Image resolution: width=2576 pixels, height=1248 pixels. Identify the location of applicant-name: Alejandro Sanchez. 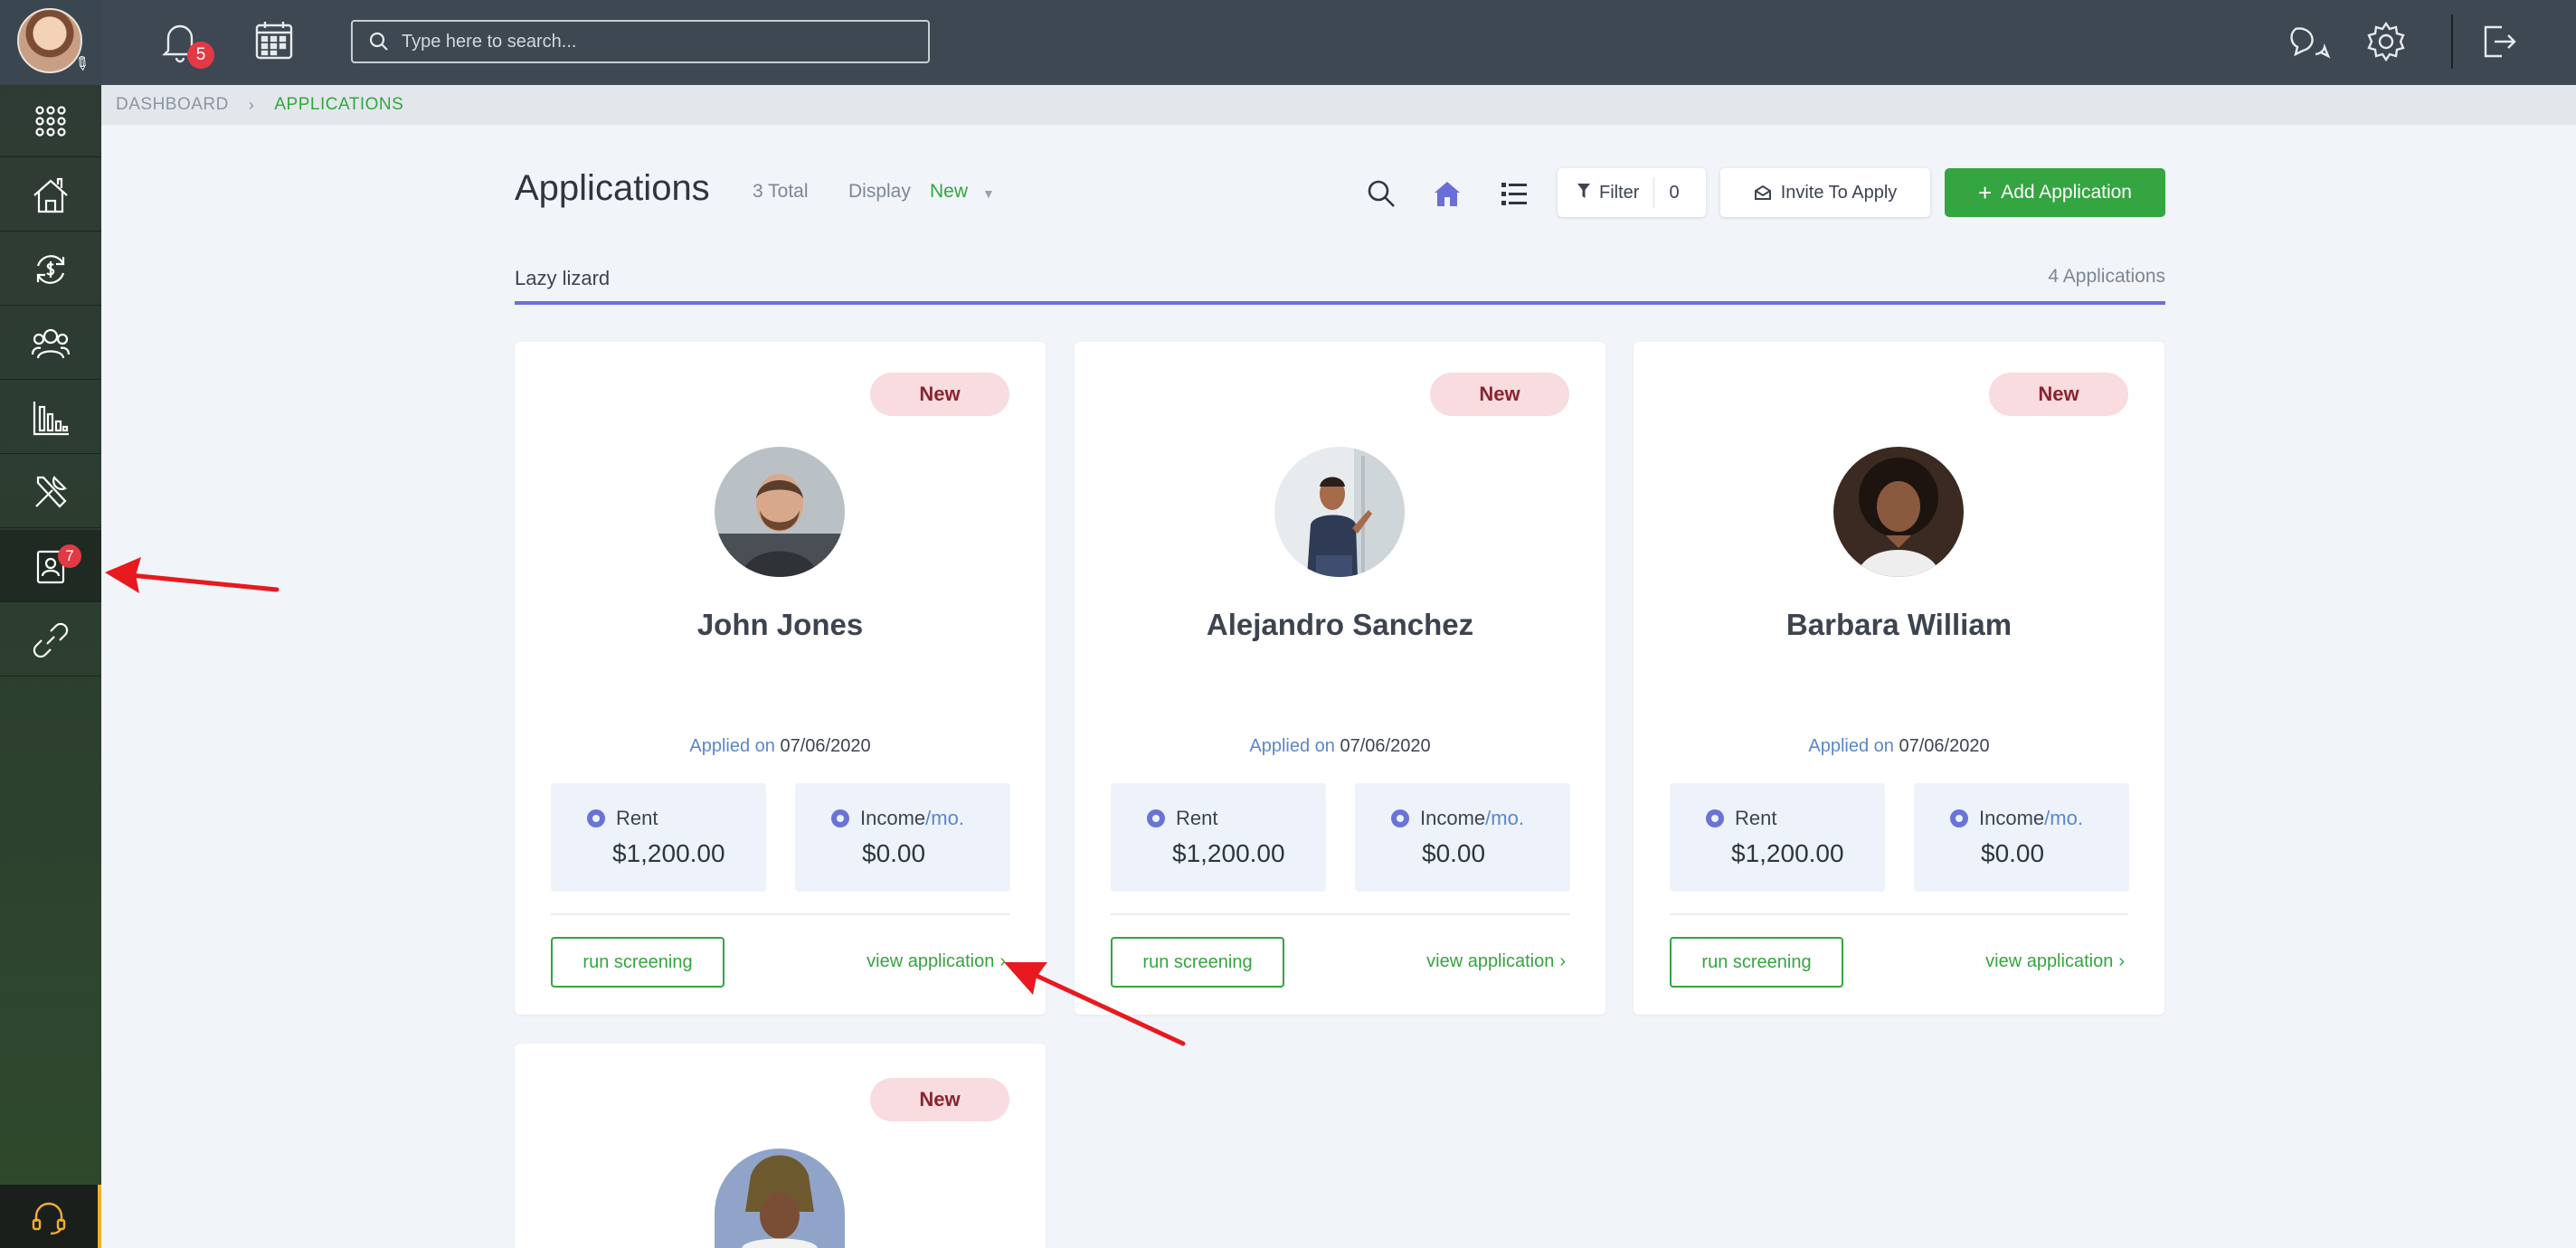
(1340, 624).